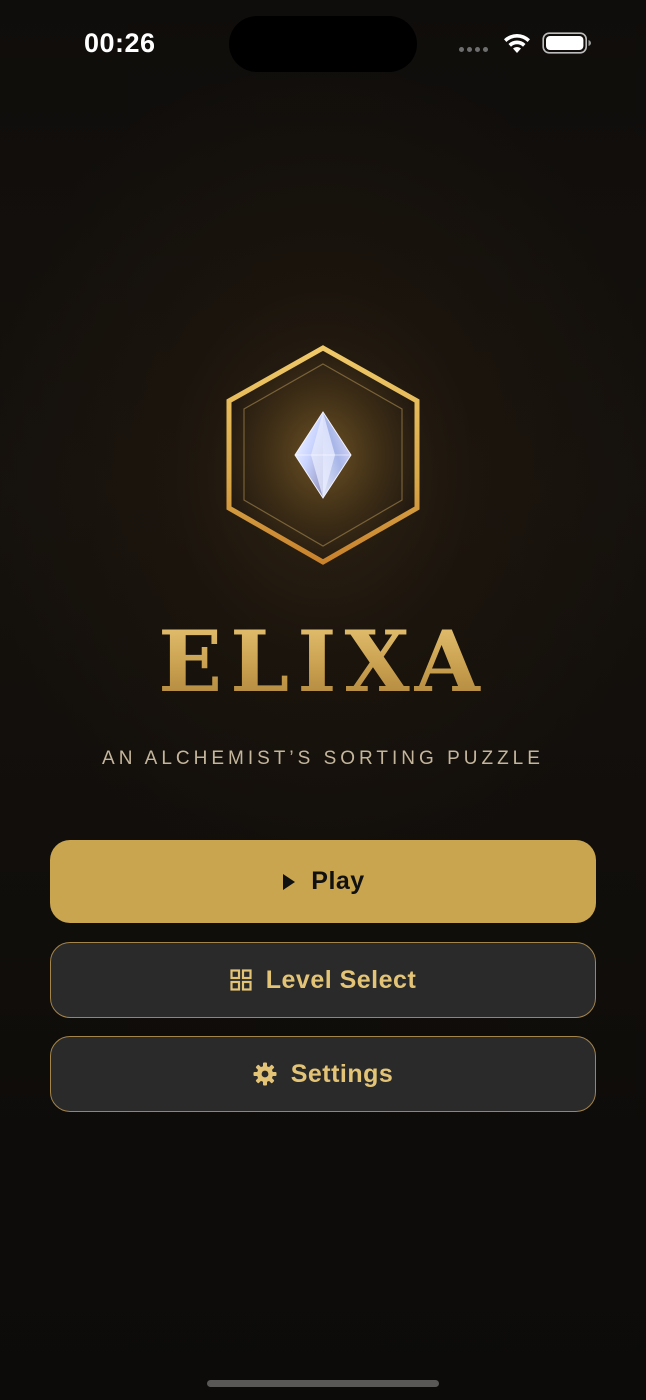 This screenshot has width=646, height=1400. What do you see at coordinates (342, 1073) in the screenshot?
I see `settings-button-label: Settings` at bounding box center [342, 1073].